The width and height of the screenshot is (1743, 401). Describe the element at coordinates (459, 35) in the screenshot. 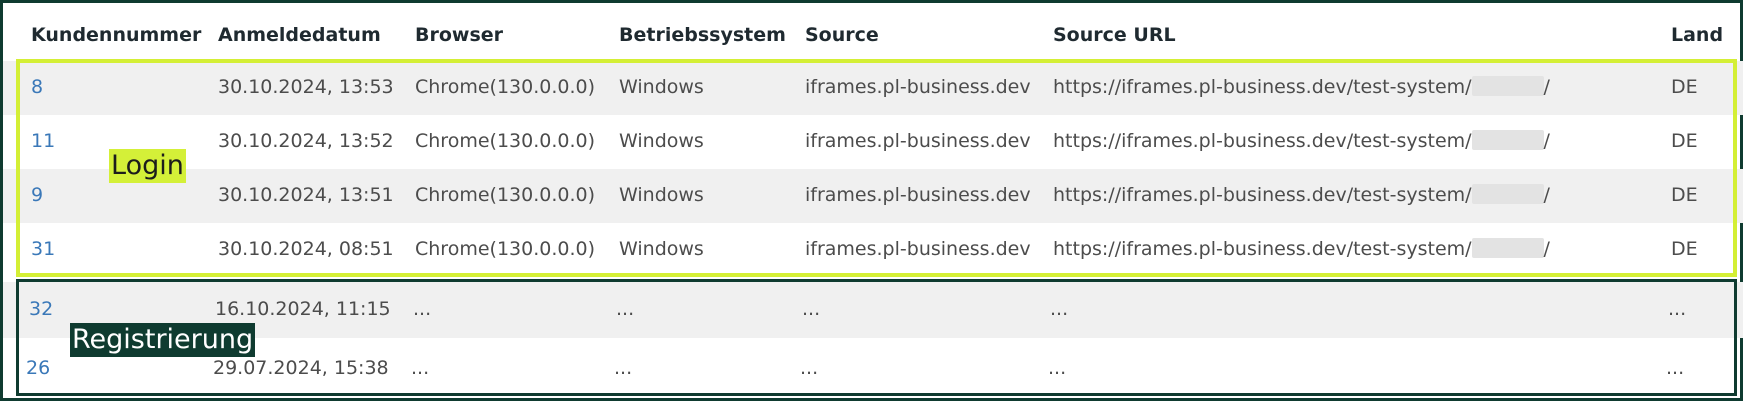

I see `header-browser: Browser` at that location.